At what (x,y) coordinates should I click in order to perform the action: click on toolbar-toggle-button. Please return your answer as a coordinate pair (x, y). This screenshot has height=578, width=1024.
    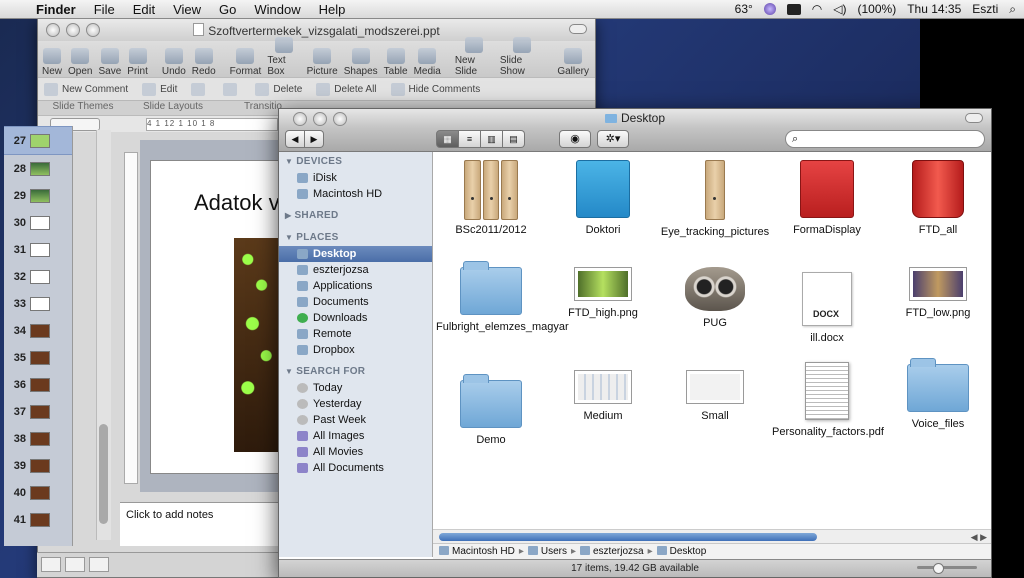
    Looking at the image, I should click on (578, 29).